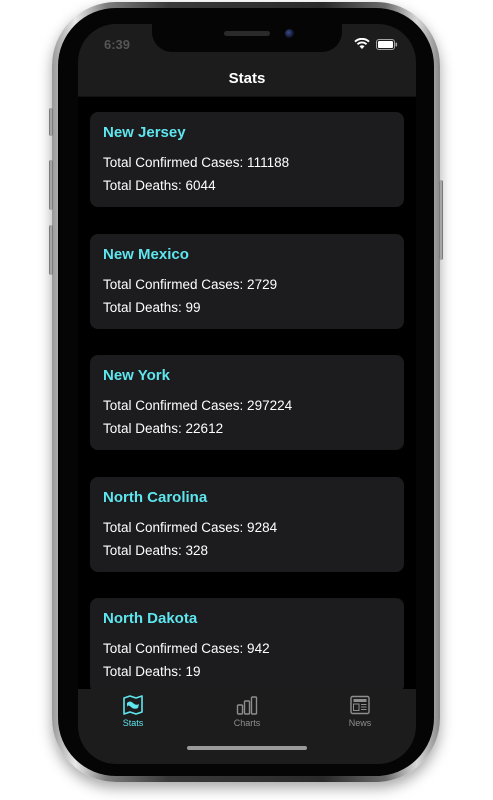  What do you see at coordinates (159, 185) in the screenshot?
I see `total-deaths: Total Deaths: 6044` at bounding box center [159, 185].